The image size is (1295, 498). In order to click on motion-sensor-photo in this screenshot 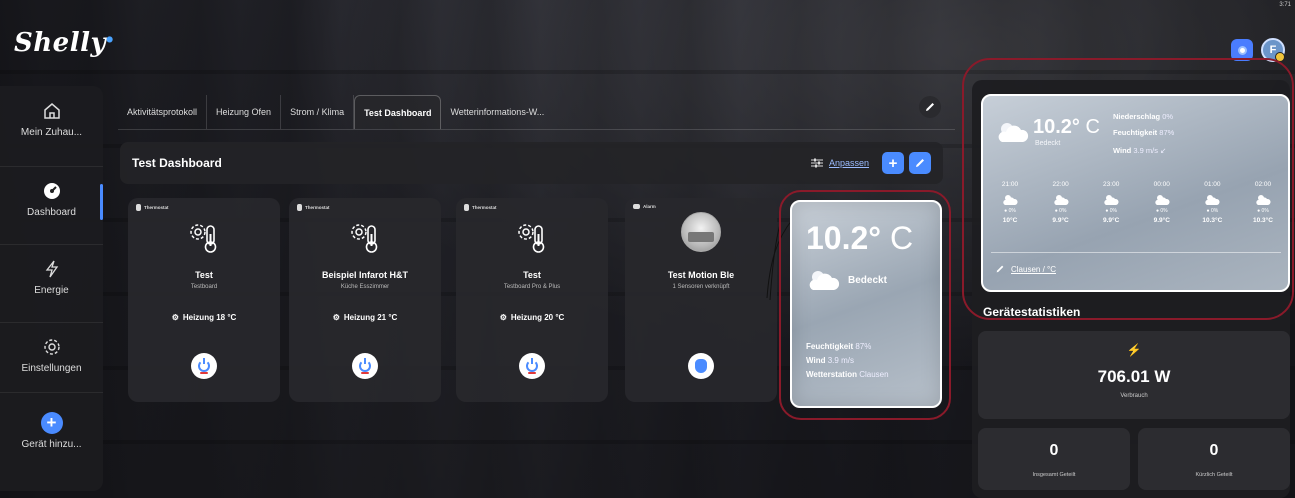, I will do `click(701, 232)`.